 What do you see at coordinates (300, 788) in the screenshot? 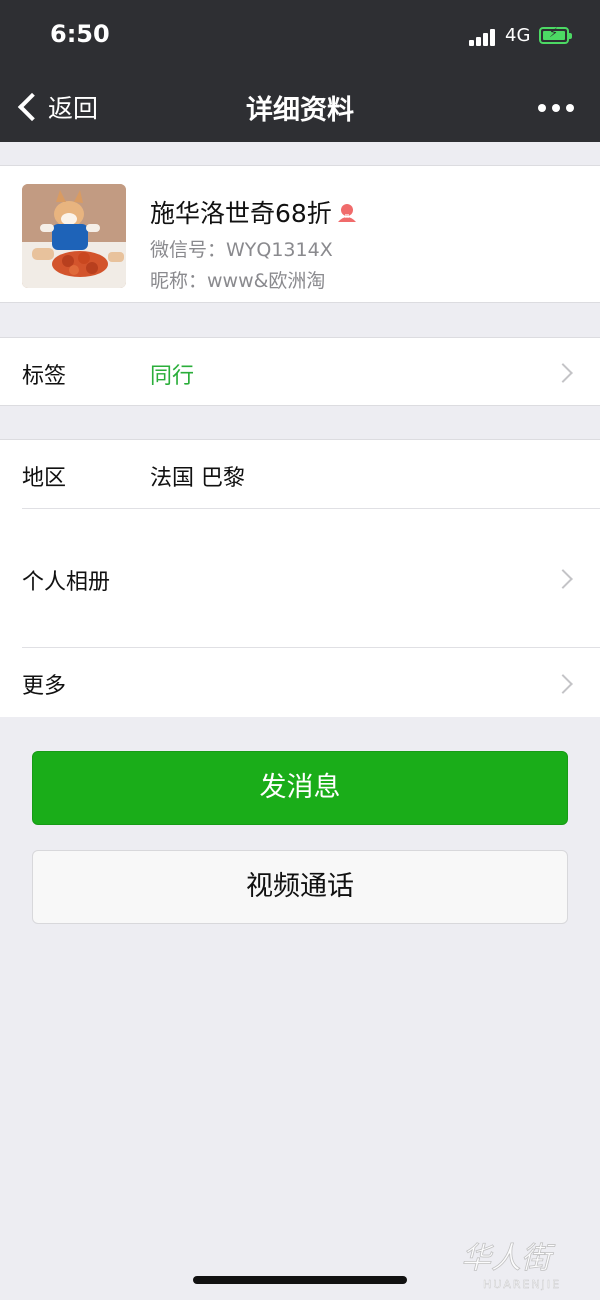
I see `send-message-button: 发消息` at bounding box center [300, 788].